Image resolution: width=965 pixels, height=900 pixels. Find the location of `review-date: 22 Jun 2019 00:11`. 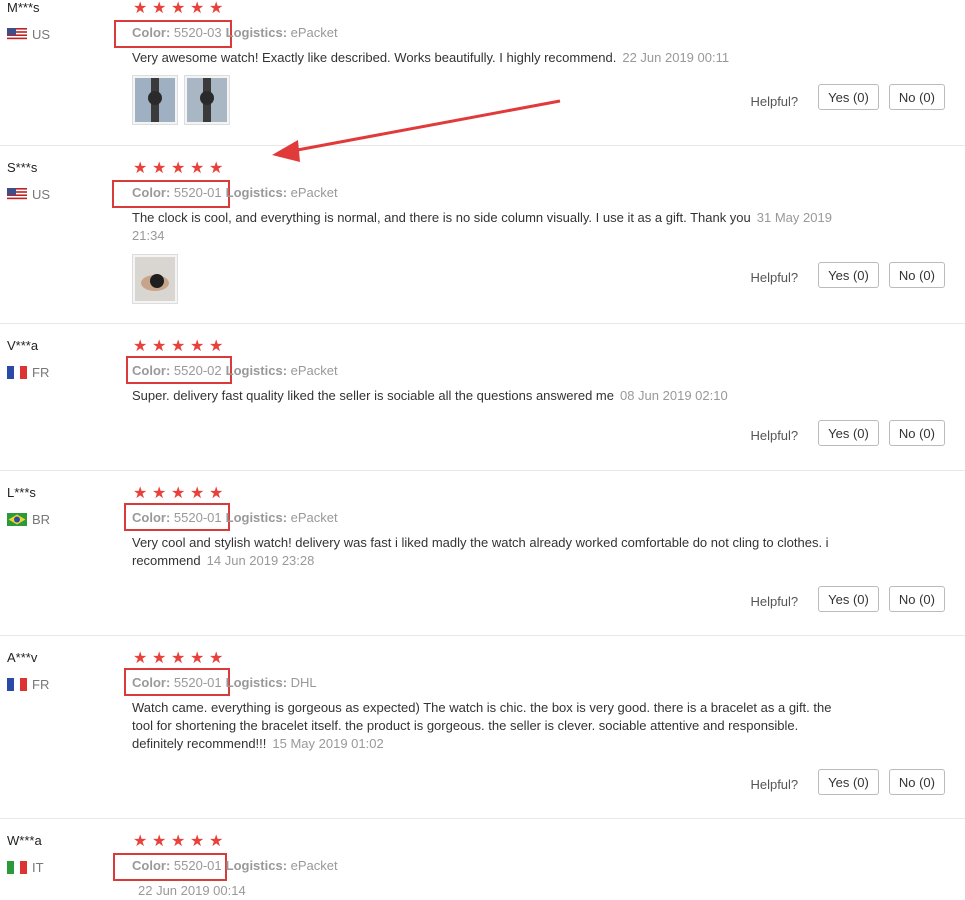

review-date: 22 Jun 2019 00:11 is located at coordinates (676, 57).